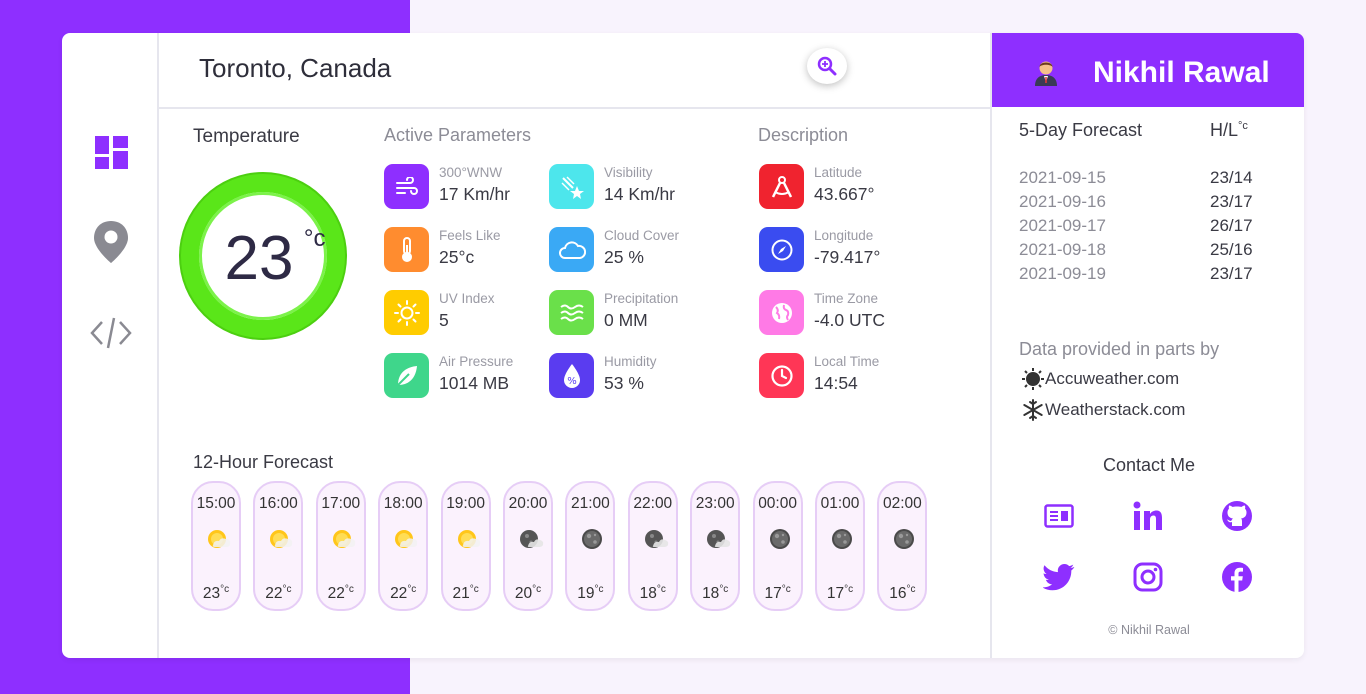 Image resolution: width=1366 pixels, height=694 pixels. I want to click on hour-time: 17:00, so click(341, 503).